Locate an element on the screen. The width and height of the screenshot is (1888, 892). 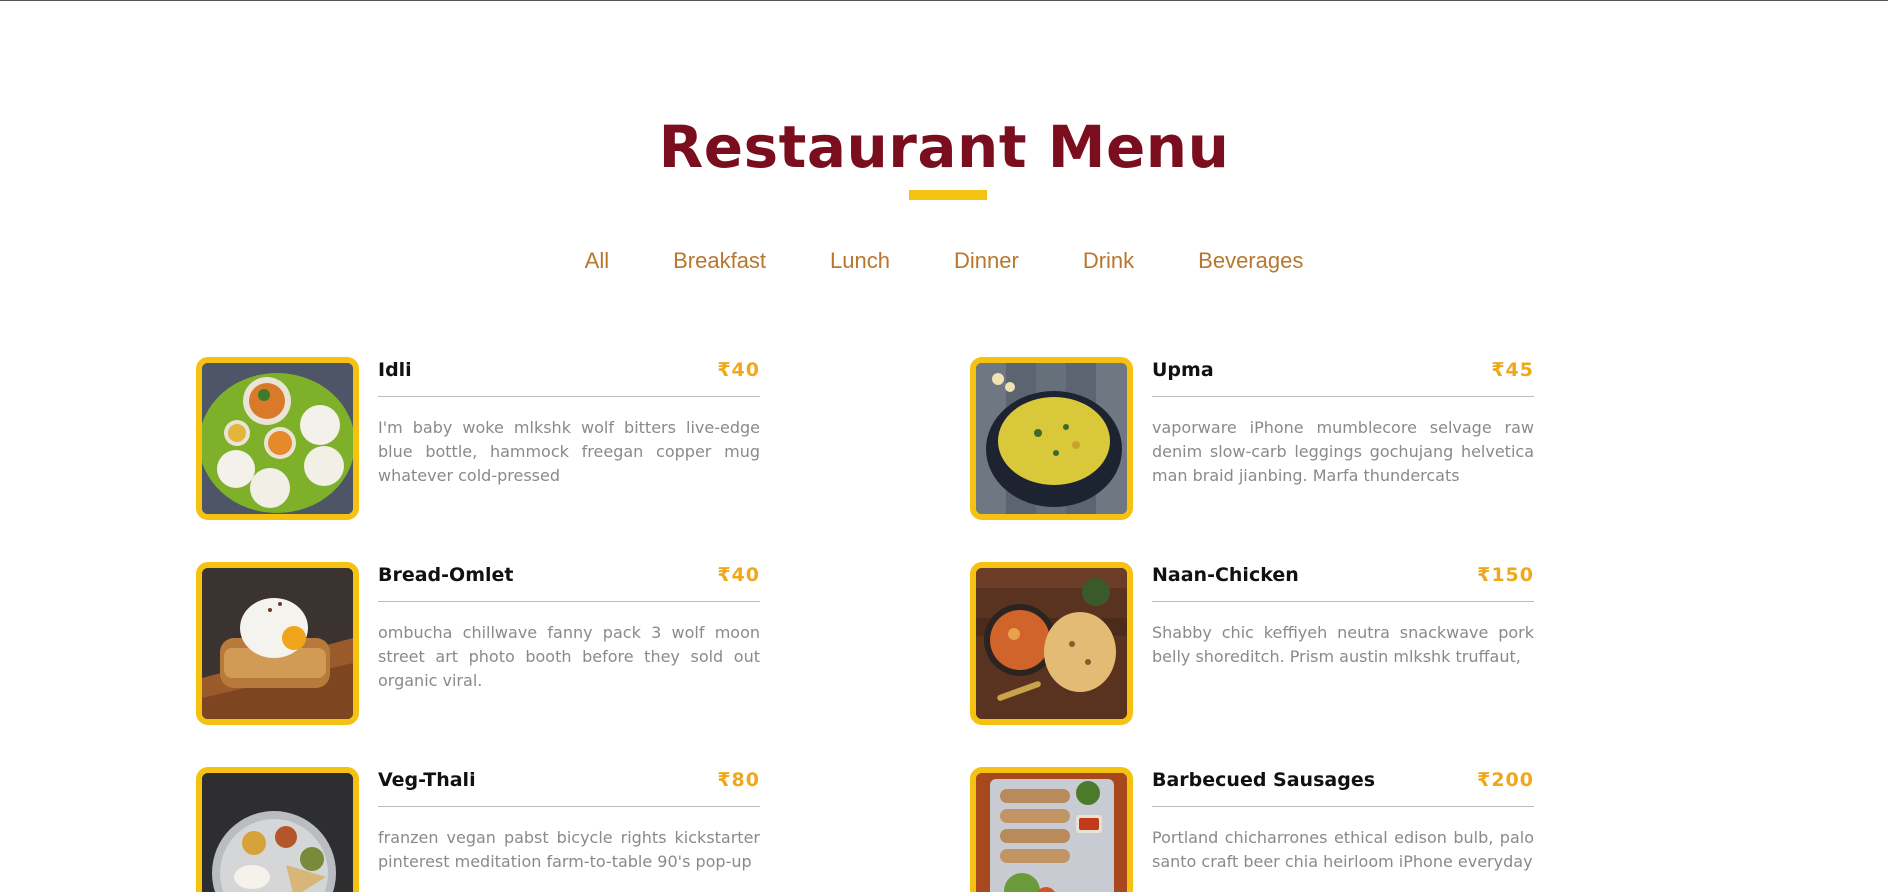
filter-beverages-button: Beverages is located at coordinates (1250, 261).